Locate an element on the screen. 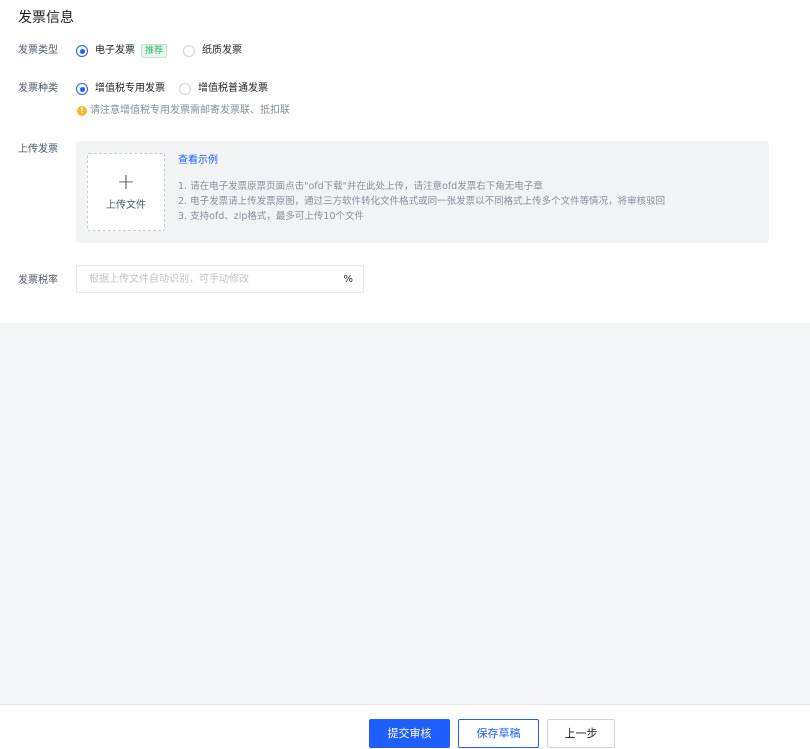 This screenshot has width=810, height=749. invoice-kind-hint-text: 请注意增值税专用发票需邮寄发票联、抵扣联 is located at coordinates (190, 110).